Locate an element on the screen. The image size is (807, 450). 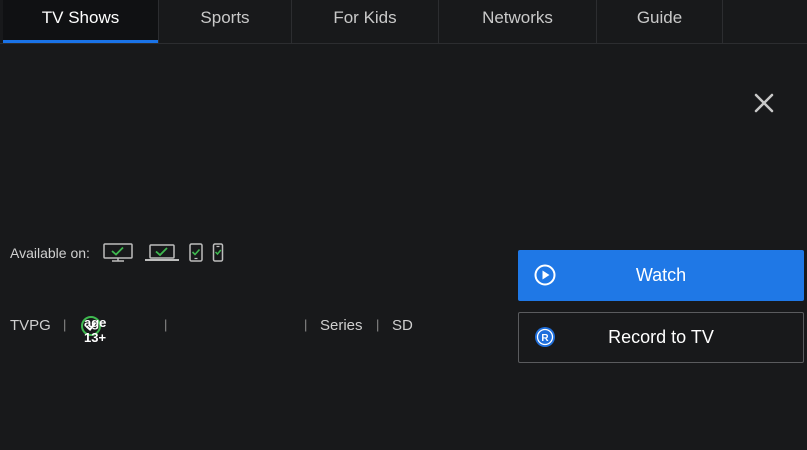
age-badge: age 13+ is located at coordinates (93, 330).